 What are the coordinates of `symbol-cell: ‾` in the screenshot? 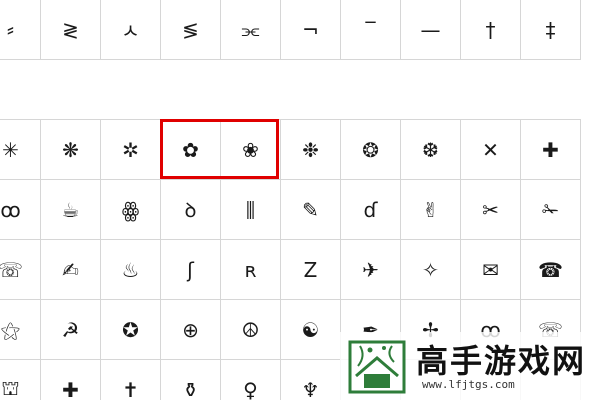 It's located at (371, 30).